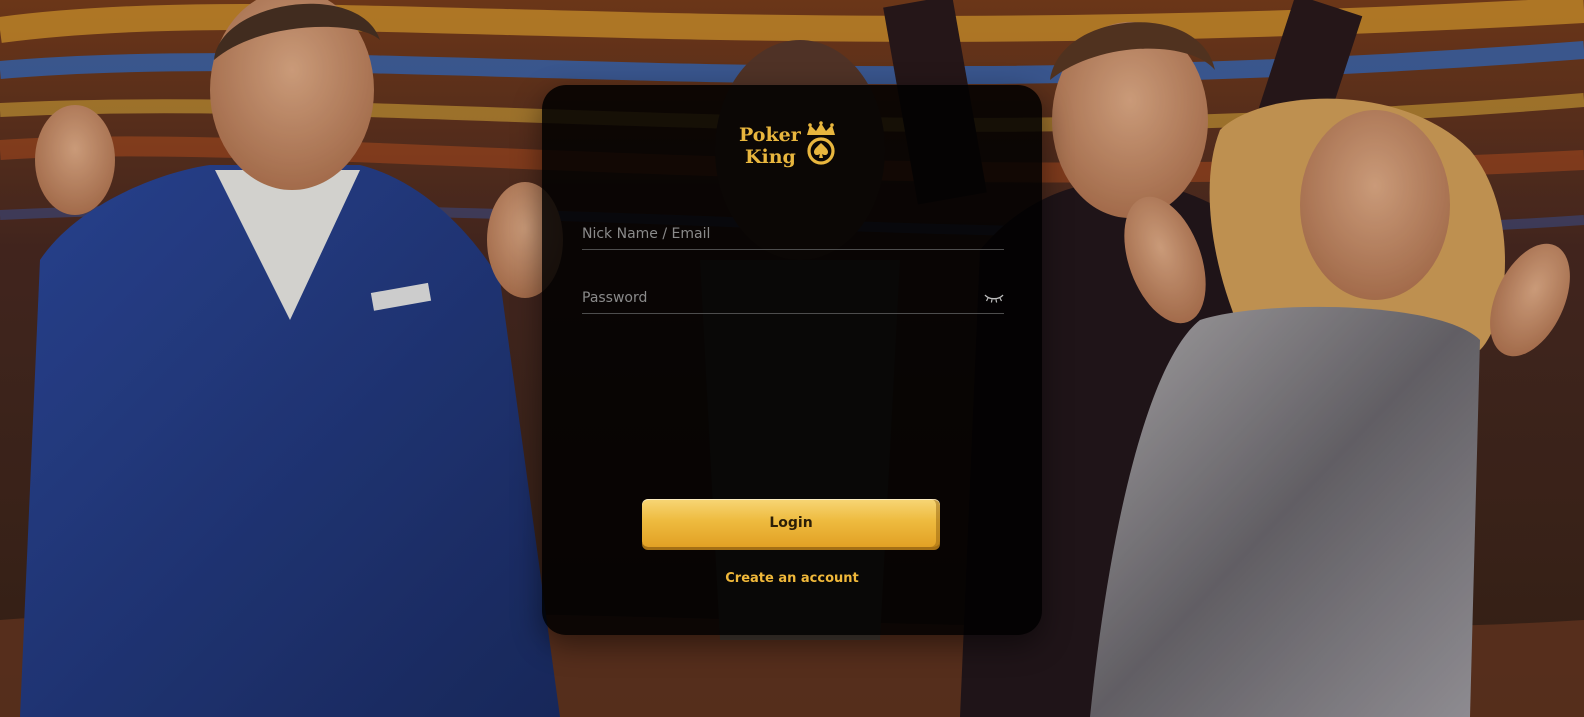 The image size is (1584, 717). What do you see at coordinates (791, 523) in the screenshot?
I see `login-button: Login` at bounding box center [791, 523].